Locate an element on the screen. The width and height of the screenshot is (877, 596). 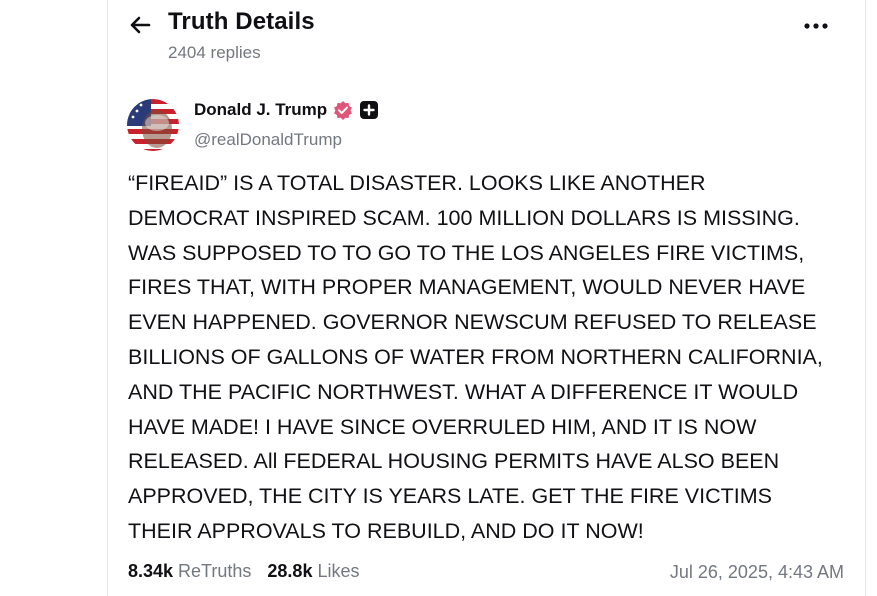
more-options-button is located at coordinates (816, 26).